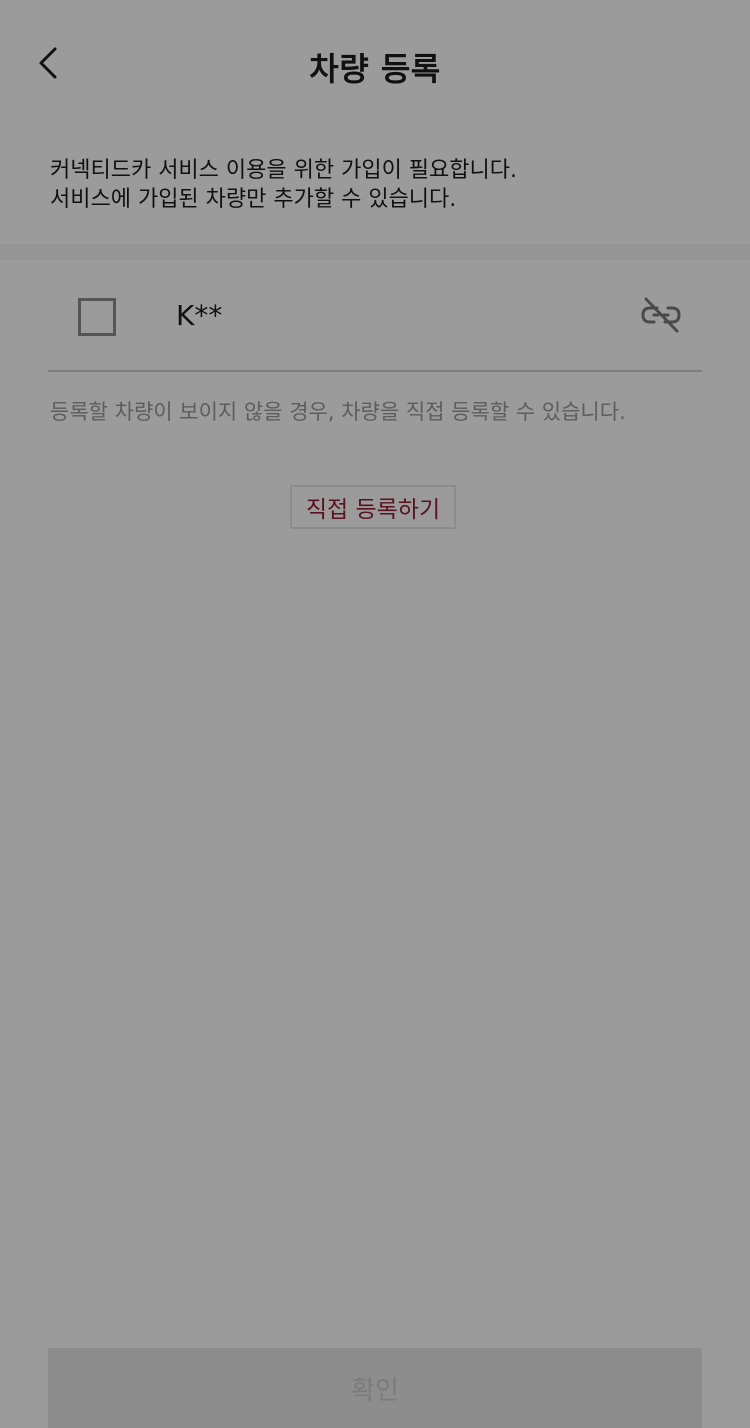 The image size is (750, 1428). I want to click on section-divider-band, so click(375, 252).